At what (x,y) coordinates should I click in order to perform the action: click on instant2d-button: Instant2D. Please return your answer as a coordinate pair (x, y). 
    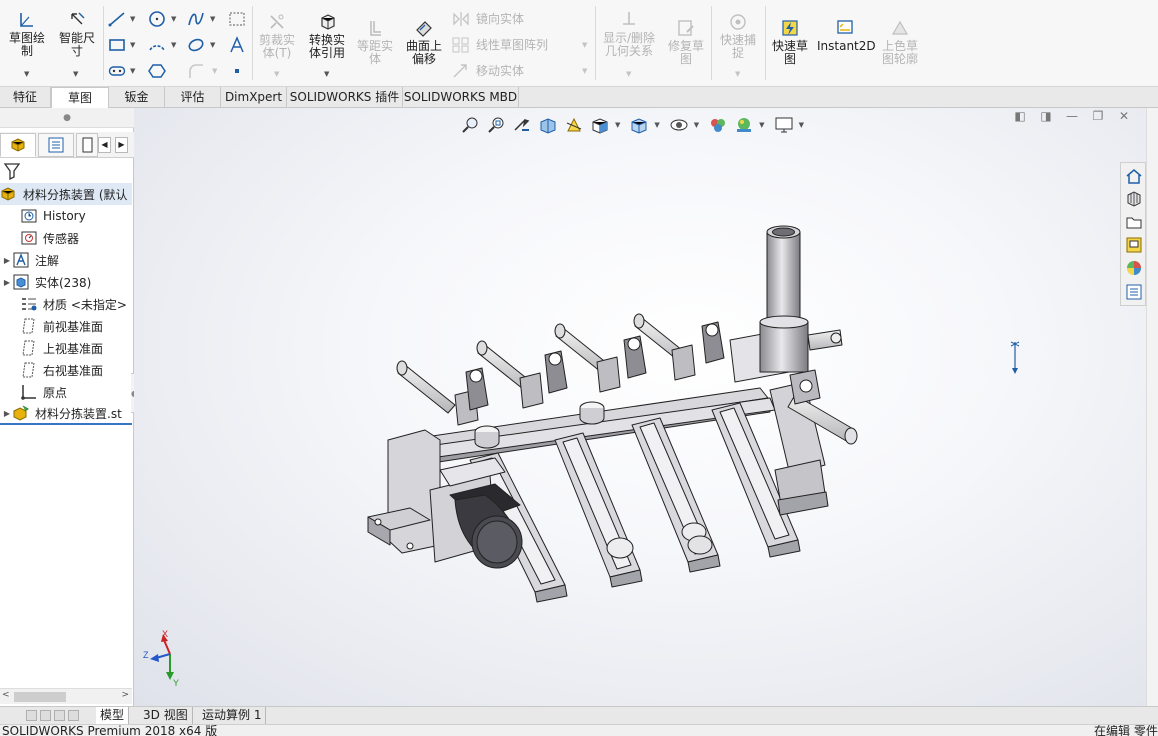
    Looking at the image, I should click on (846, 35).